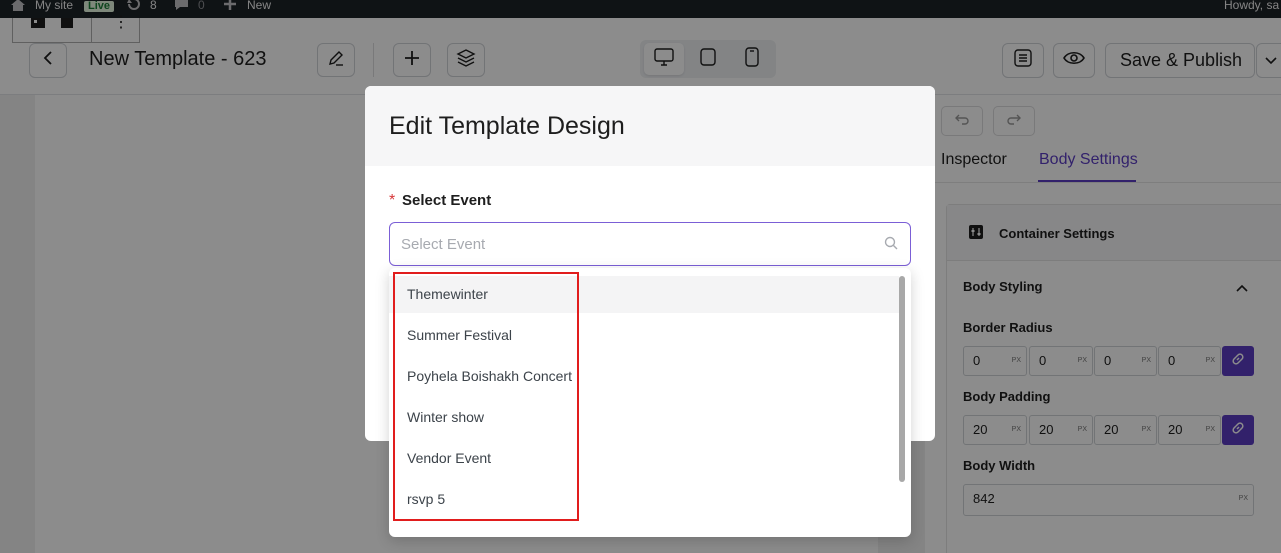 This screenshot has width=1281, height=553. What do you see at coordinates (644, 335) in the screenshot?
I see `dropdown-option: Summer Festival` at bounding box center [644, 335].